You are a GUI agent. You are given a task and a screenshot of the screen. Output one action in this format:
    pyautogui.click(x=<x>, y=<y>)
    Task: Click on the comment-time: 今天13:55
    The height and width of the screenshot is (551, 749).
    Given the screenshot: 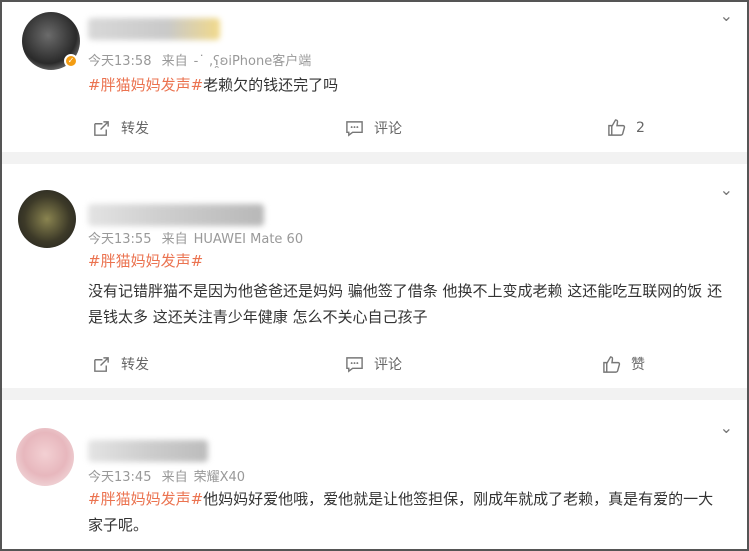 What is the action you would take?
    pyautogui.click(x=120, y=239)
    